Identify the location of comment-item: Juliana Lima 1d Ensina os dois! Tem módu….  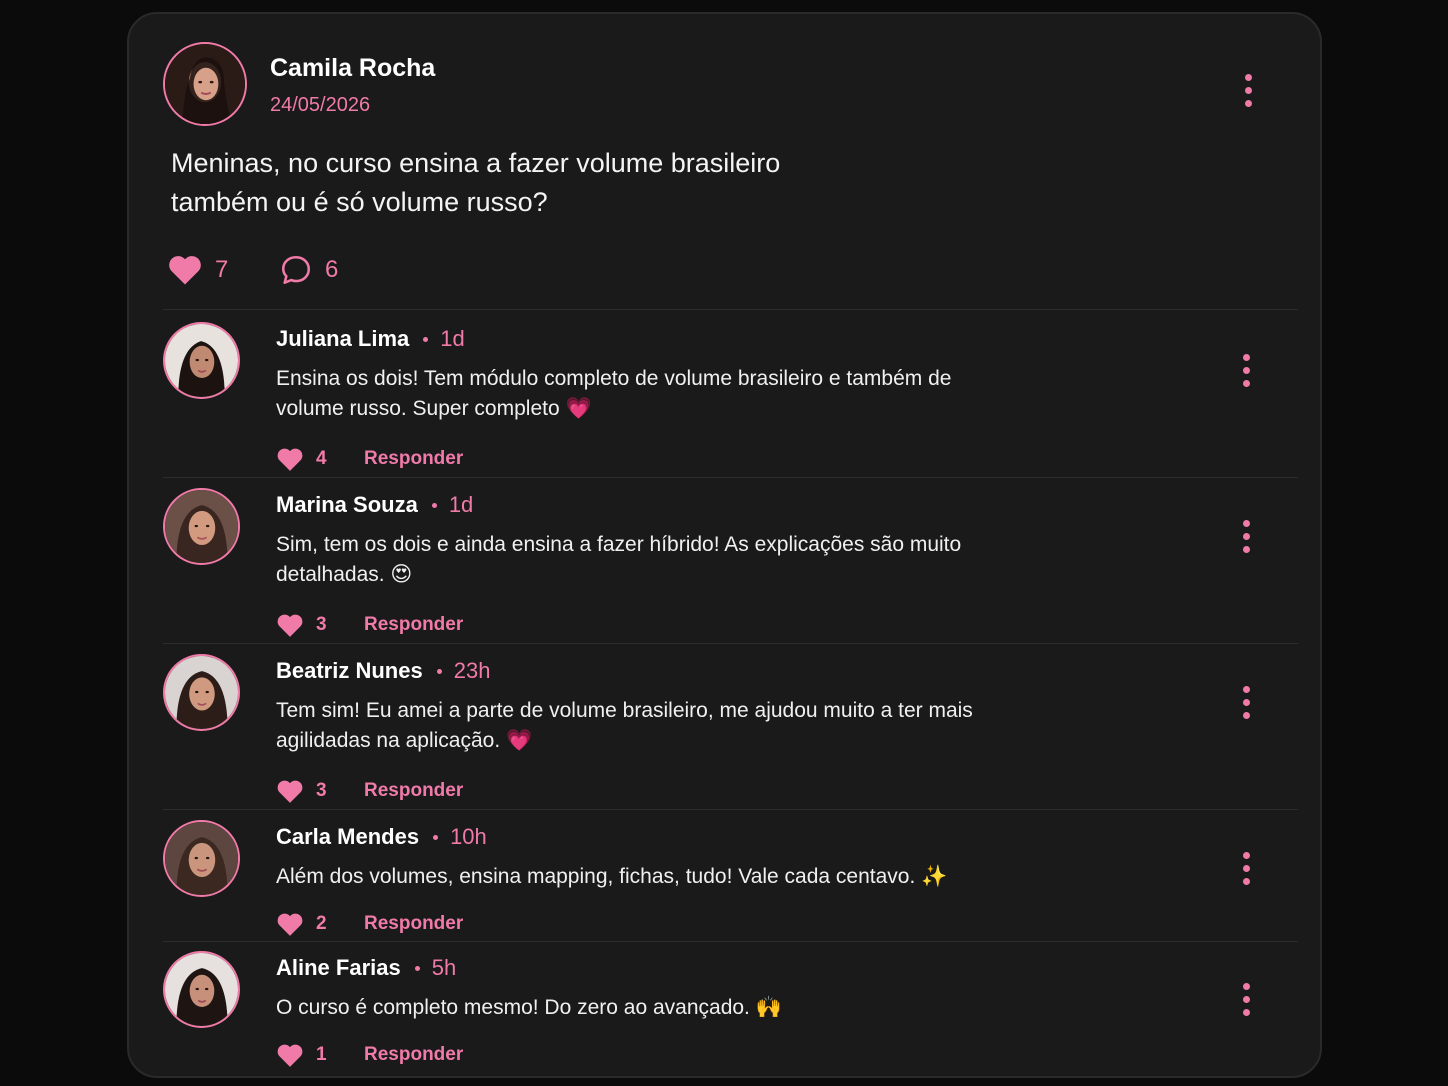
(730, 397).